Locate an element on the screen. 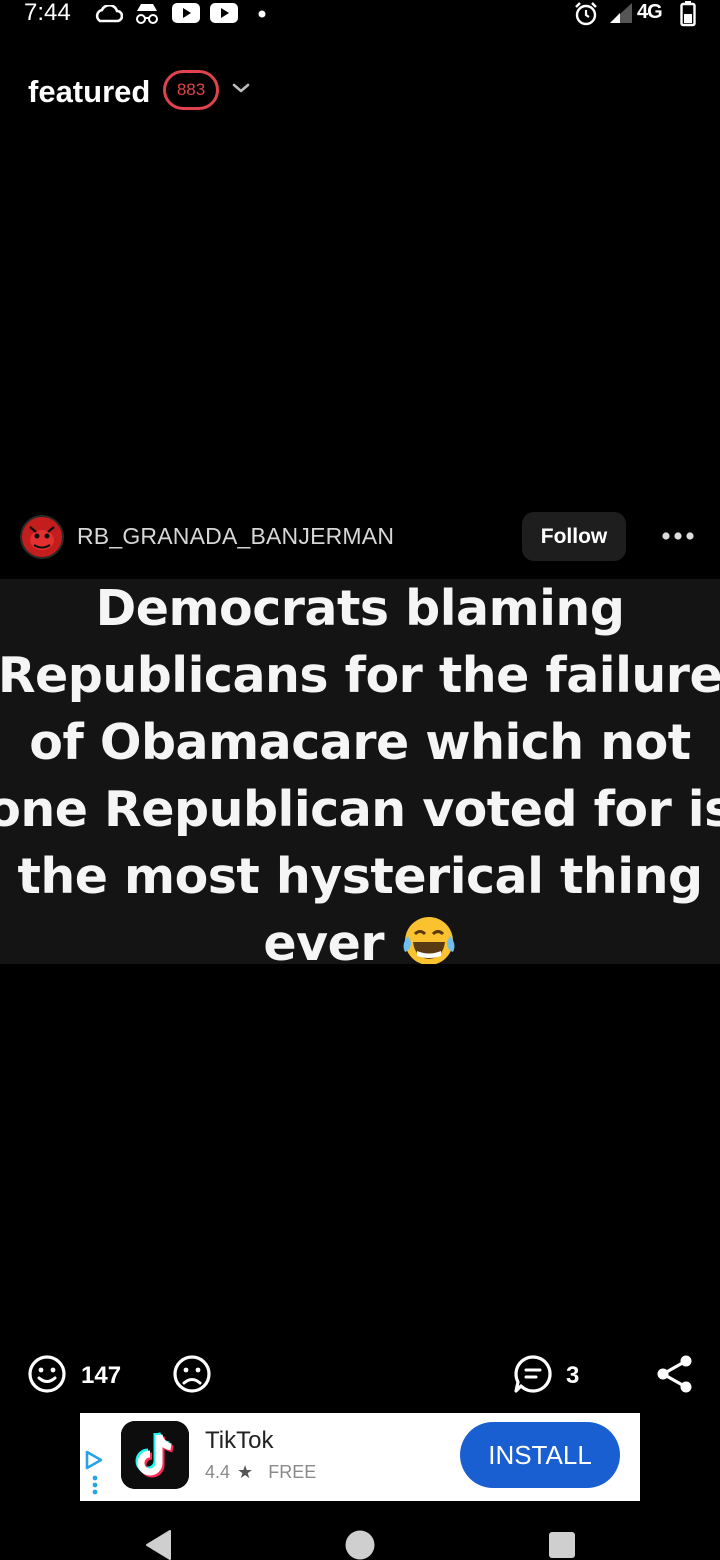 The width and height of the screenshot is (720, 1560). dot-icon is located at coordinates (262, 14).